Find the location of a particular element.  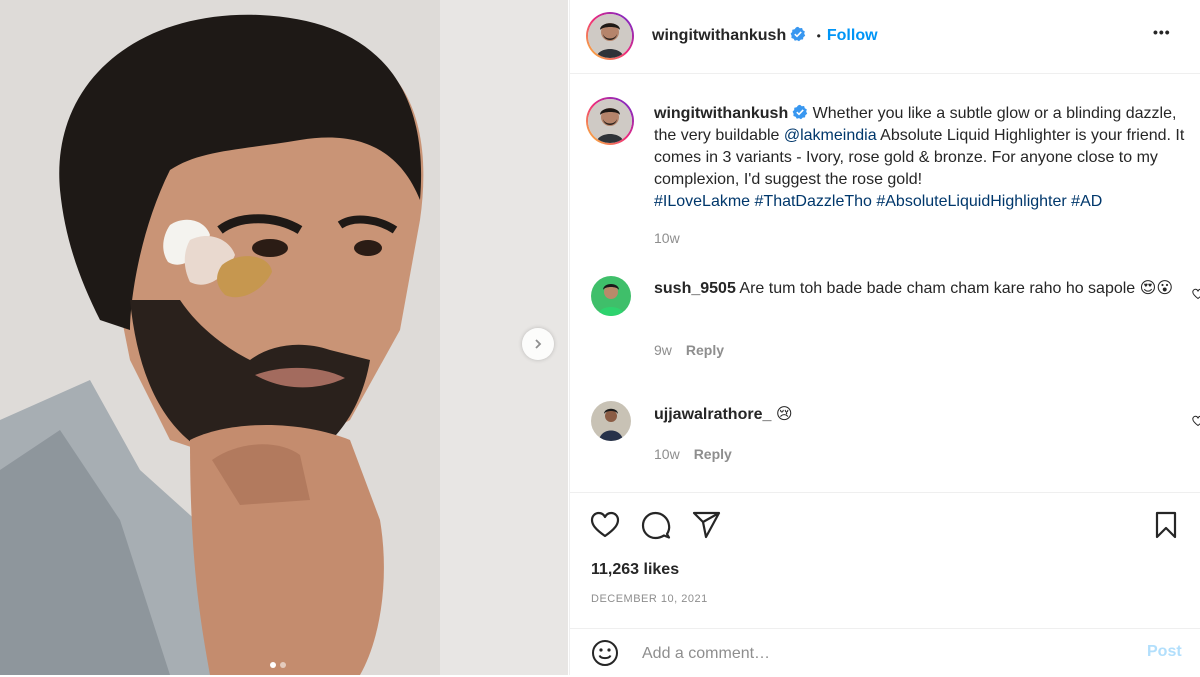

post-header: wingitwithankush • Follow ••• is located at coordinates (885, 37).